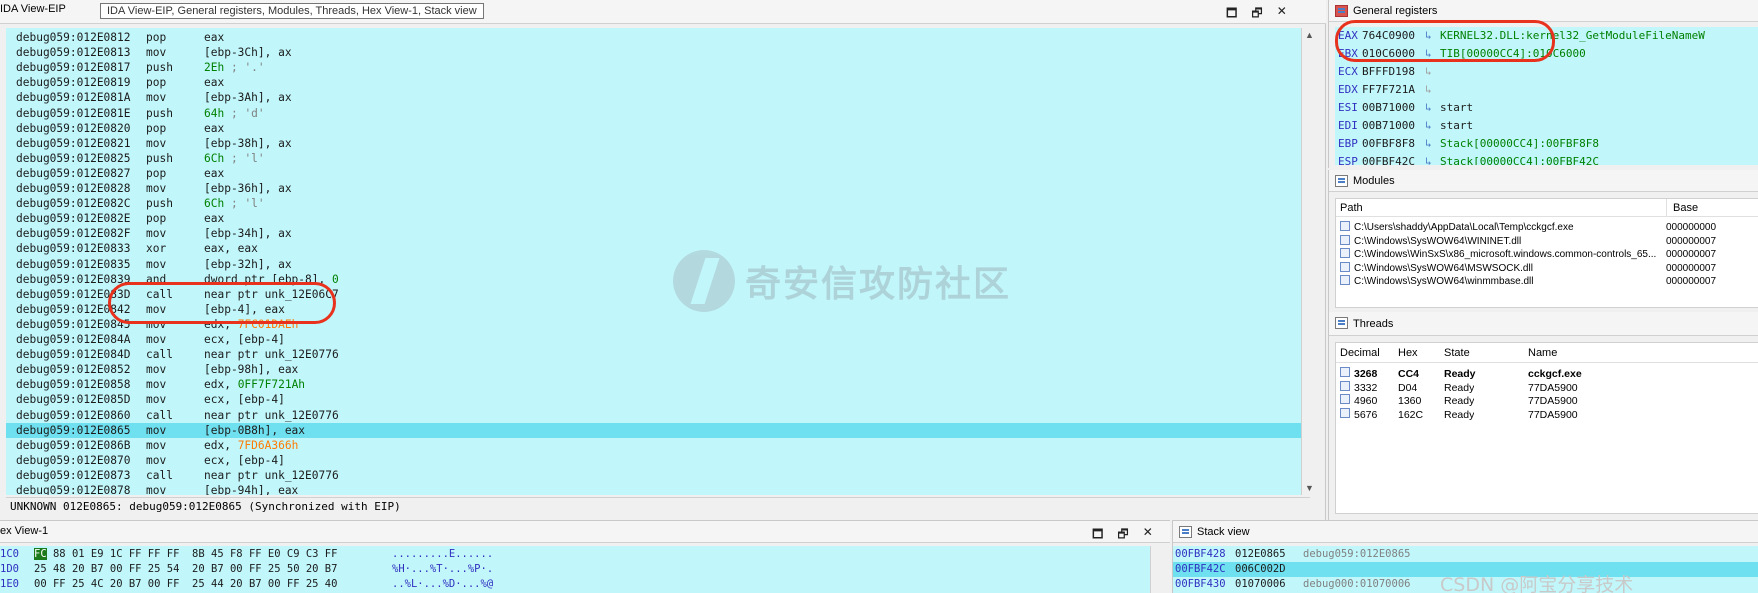 Image resolution: width=1758 pixels, height=593 pixels. What do you see at coordinates (73, 52) in the screenshot?
I see `code-address: debug059:012E0813` at bounding box center [73, 52].